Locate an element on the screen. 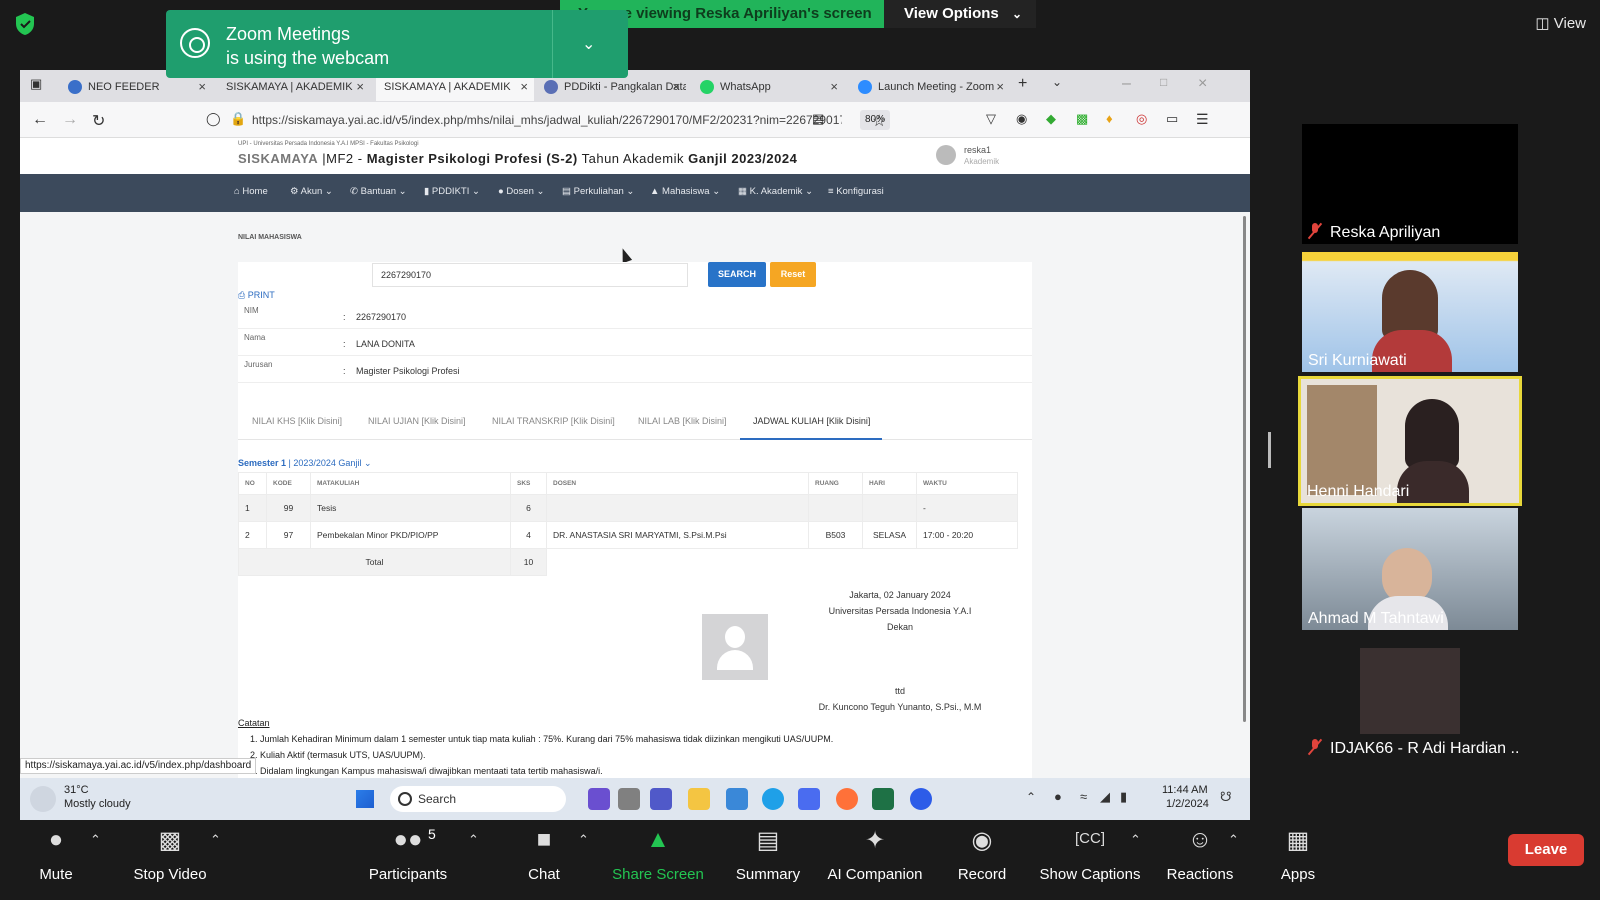  extension-image-icon: ▩ is located at coordinates (1082, 119).